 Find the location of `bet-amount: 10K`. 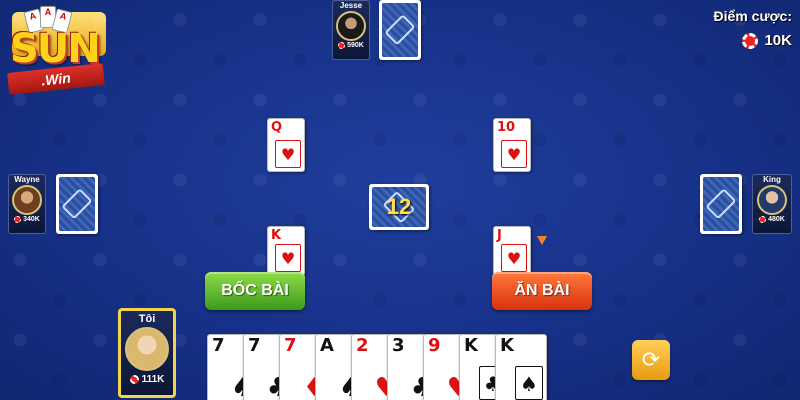

bet-amount: 10K is located at coordinates (778, 40).